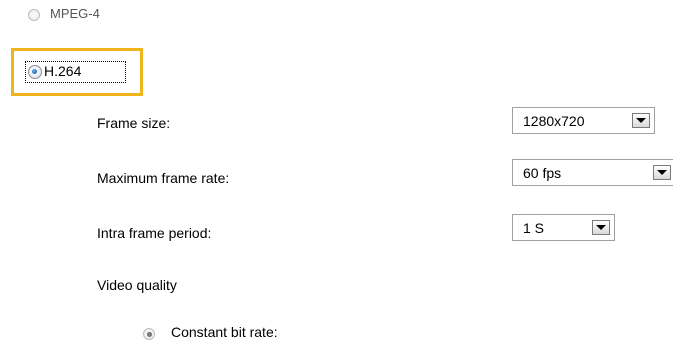 The width and height of the screenshot is (673, 349). What do you see at coordinates (149, 334) in the screenshot?
I see `constant-bit-rate-radio` at bounding box center [149, 334].